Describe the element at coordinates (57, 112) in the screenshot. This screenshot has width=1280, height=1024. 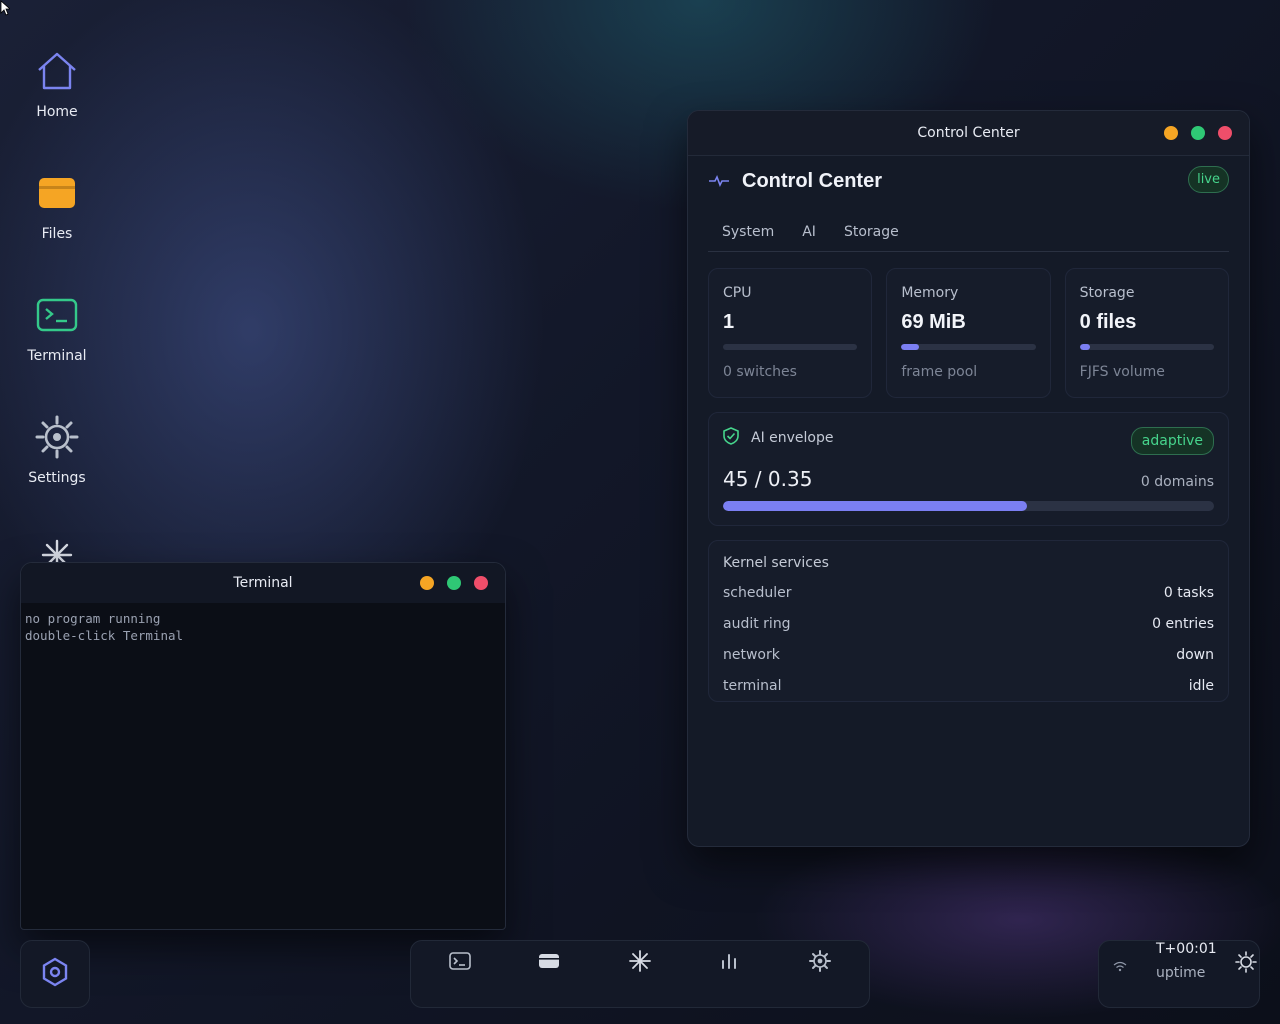
I see `desktop-icon-label: Home` at that location.